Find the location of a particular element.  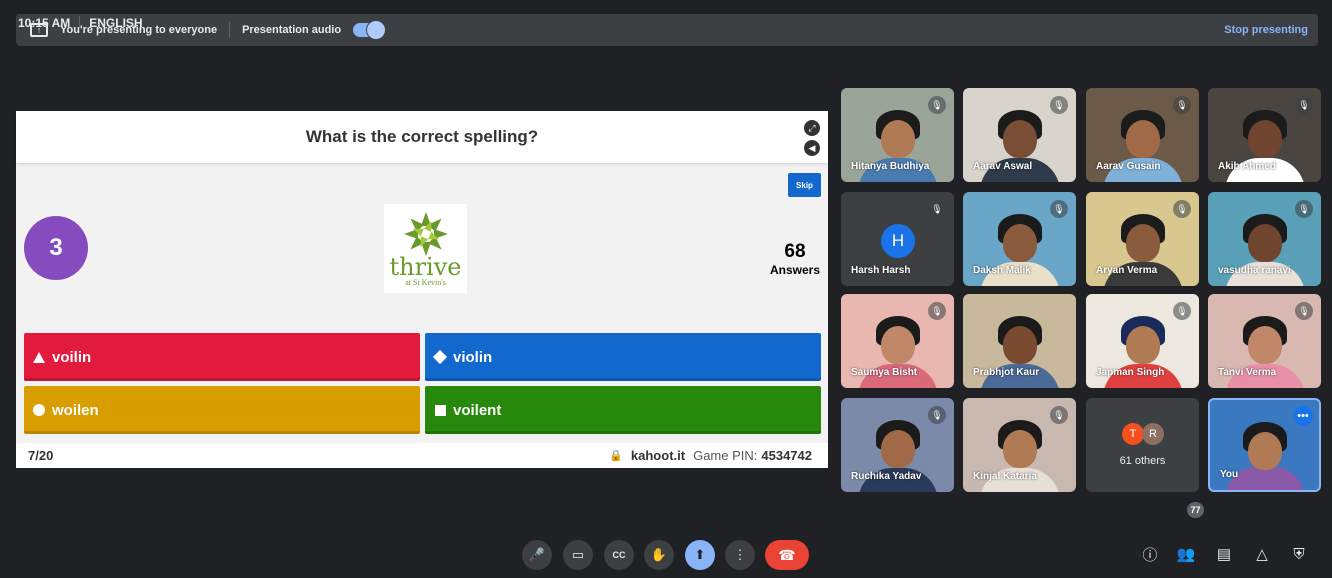

participant-name: Ruchika Yadav is located at coordinates (886, 476).